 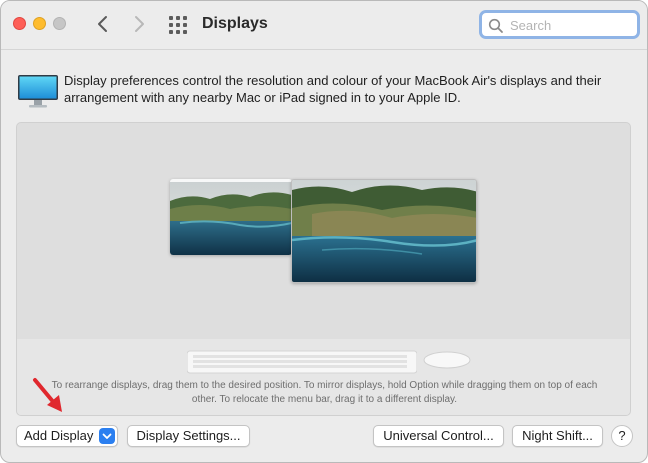 What do you see at coordinates (302, 362) in the screenshot?
I see `keyboard-icon` at bounding box center [302, 362].